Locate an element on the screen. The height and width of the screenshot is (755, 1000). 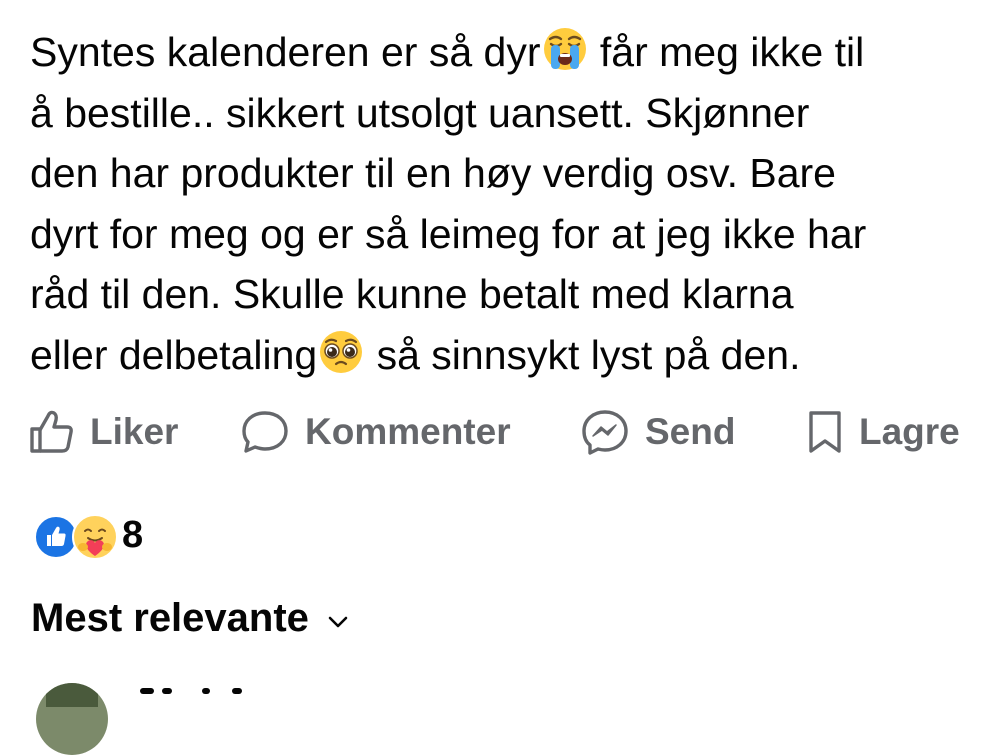
speech-bubble-icon is located at coordinates (265, 432).